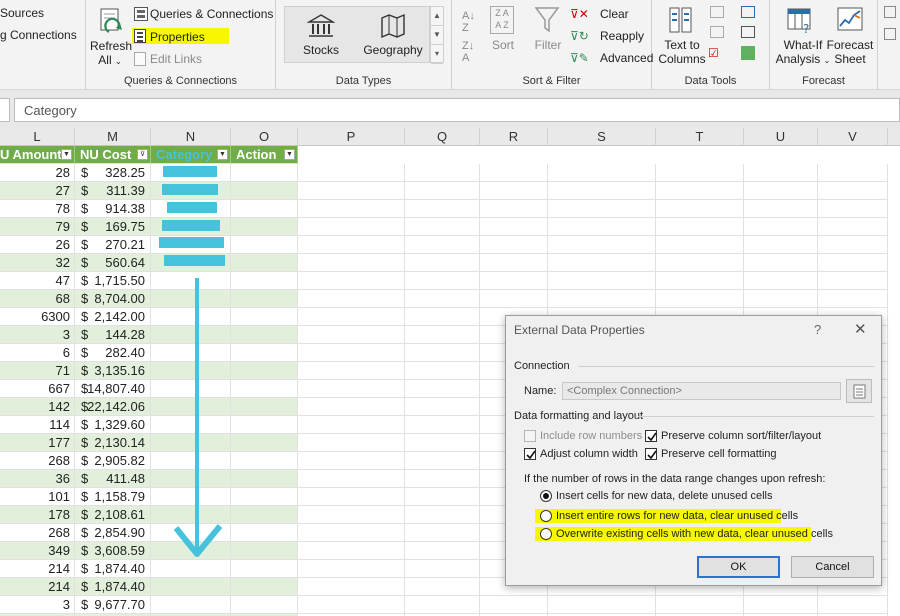  What do you see at coordinates (468, 52) in the screenshot?
I see `sort-za-icon: Z↓ A` at bounding box center [468, 52].